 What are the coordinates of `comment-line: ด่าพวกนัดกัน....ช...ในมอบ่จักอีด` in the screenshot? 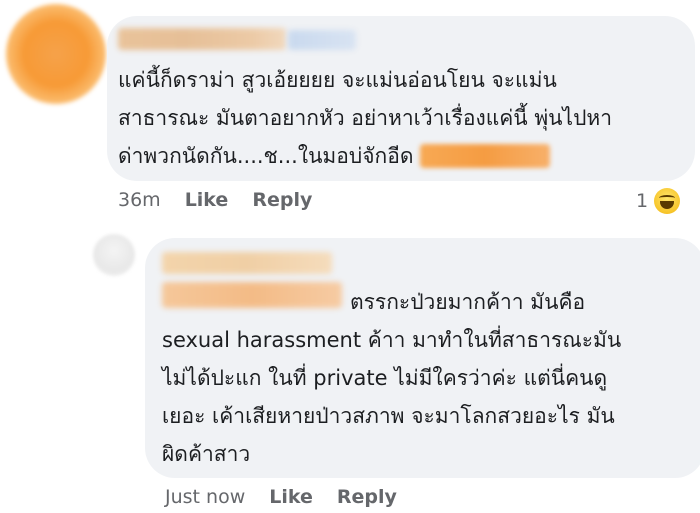 It's located at (365, 156).